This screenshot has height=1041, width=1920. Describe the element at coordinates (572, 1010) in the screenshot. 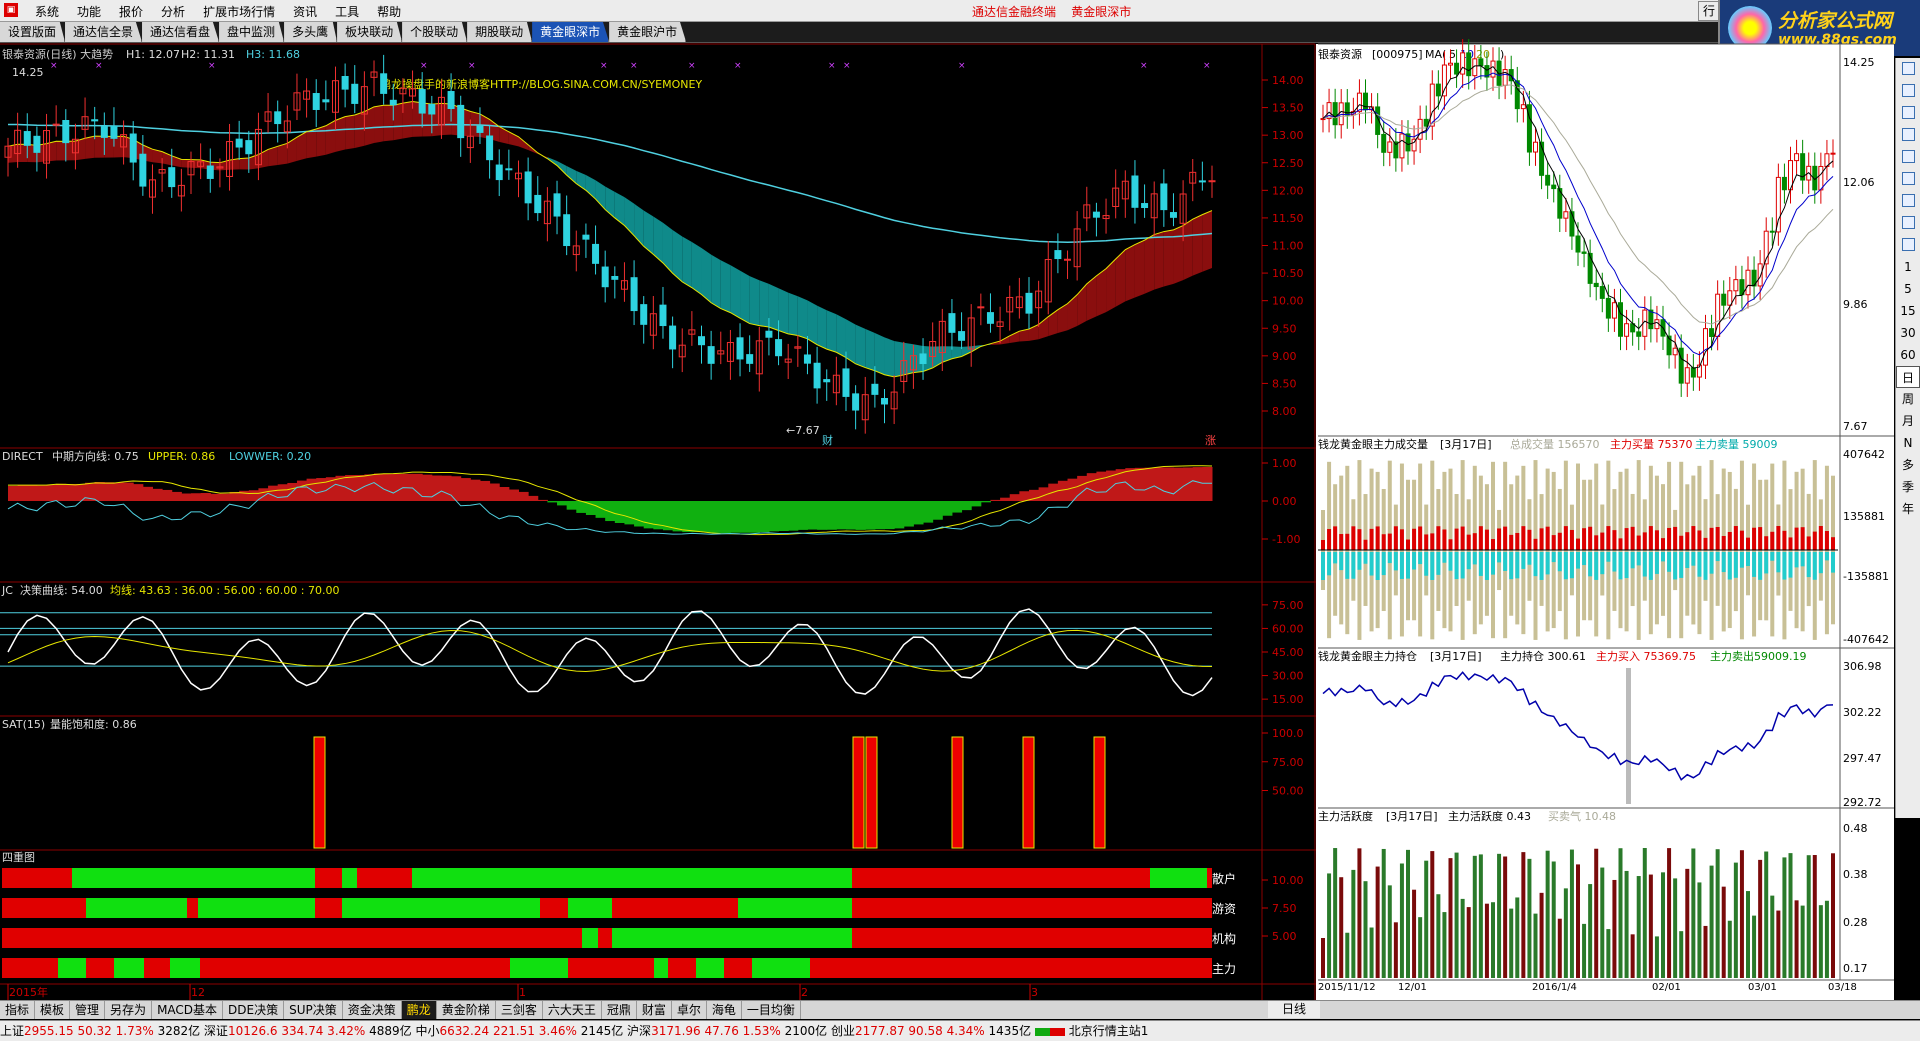

I see `indicator-tab-11: 六大天王` at that location.